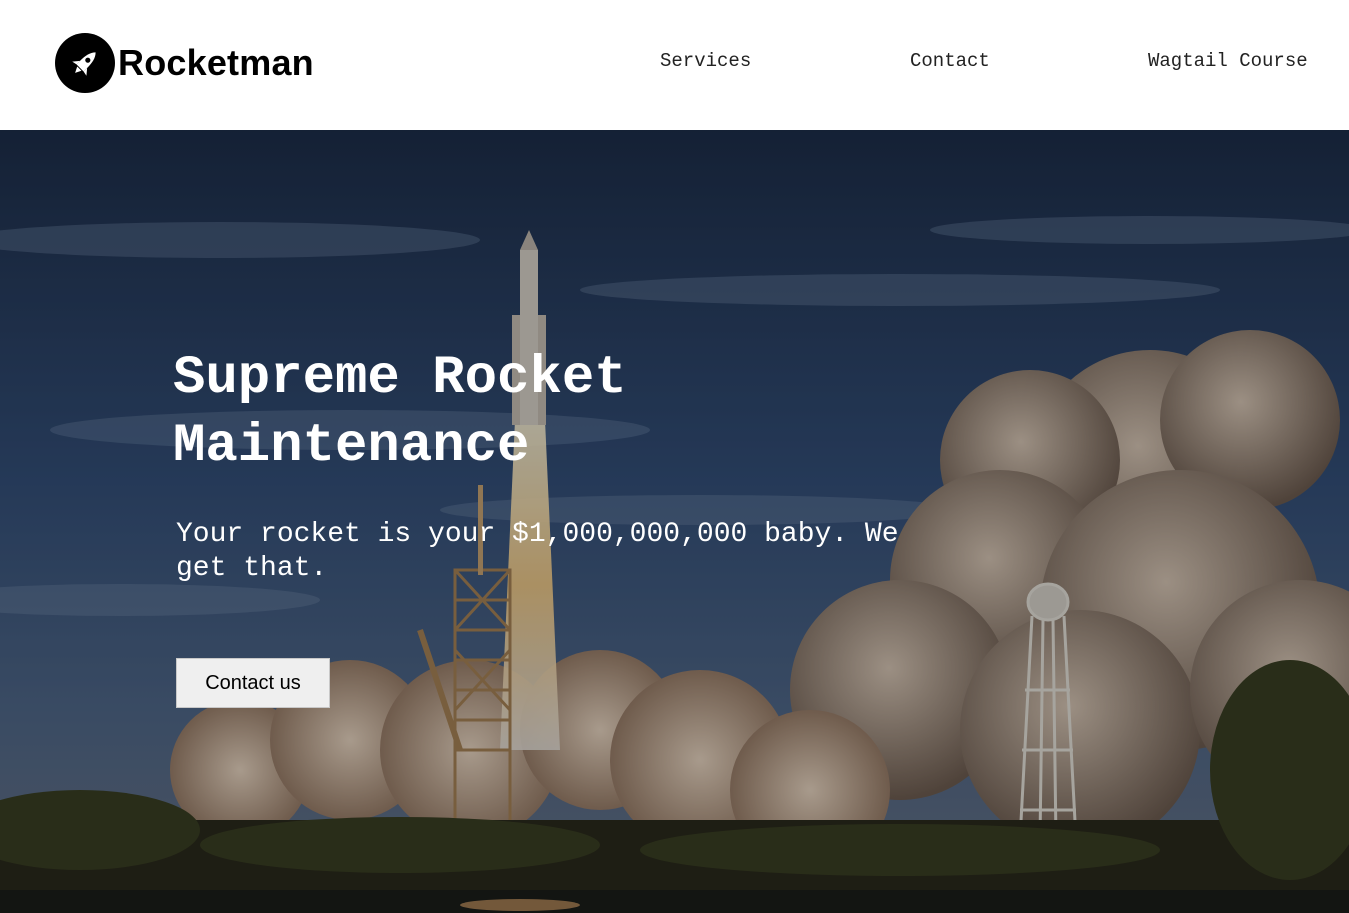 The width and height of the screenshot is (1349, 913). Describe the element at coordinates (400, 412) in the screenshot. I see `hero-title: Supreme Rocket Maintenance` at that location.